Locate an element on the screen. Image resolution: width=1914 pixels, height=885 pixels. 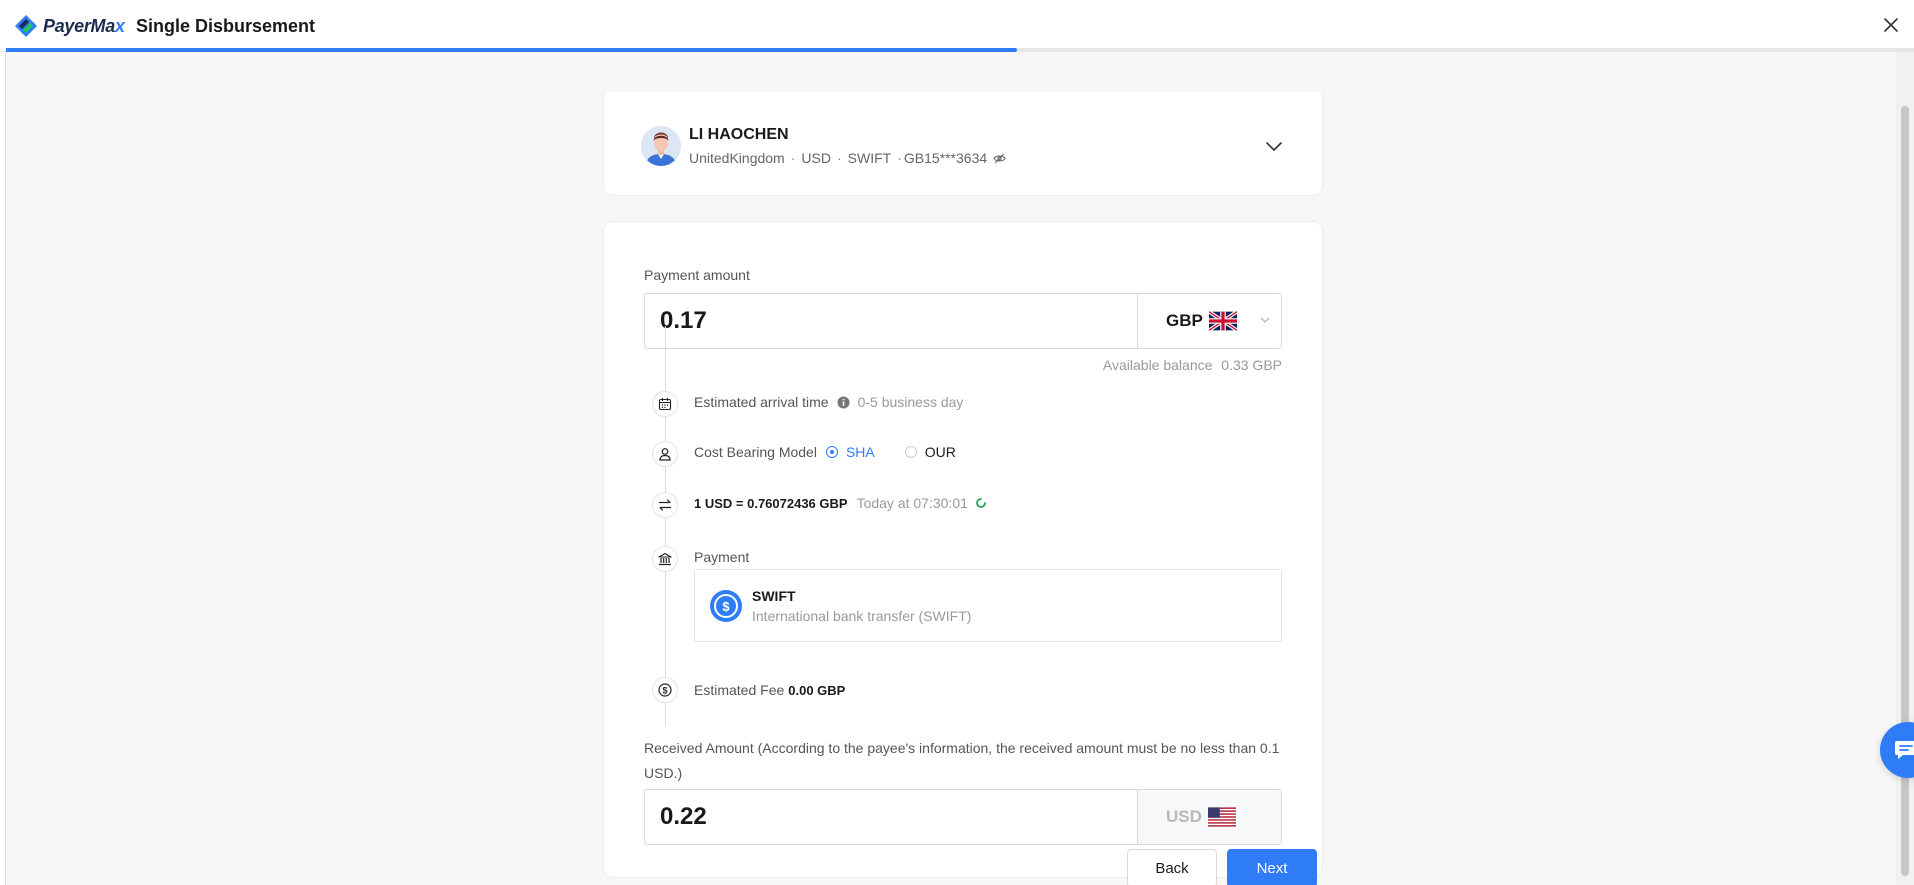
payment-amount-field: GBP is located at coordinates (963, 321).